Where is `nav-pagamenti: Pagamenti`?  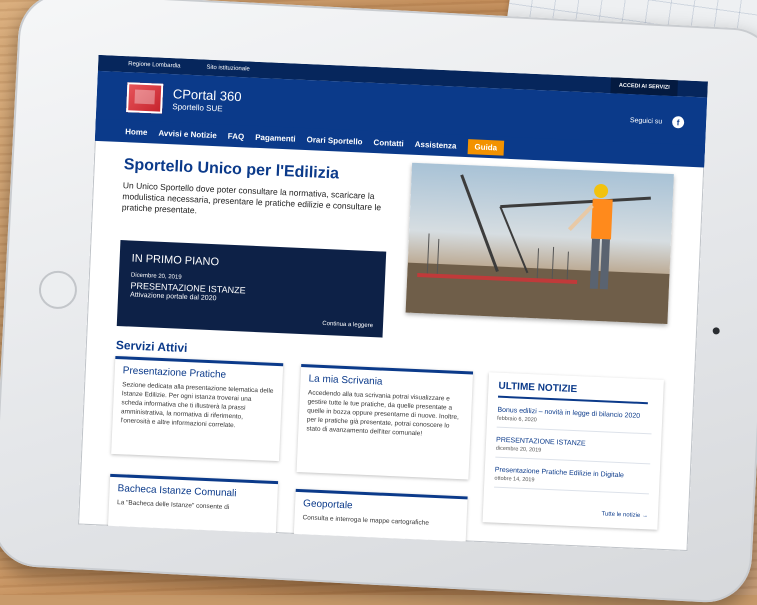 nav-pagamenti: Pagamenti is located at coordinates (275, 137).